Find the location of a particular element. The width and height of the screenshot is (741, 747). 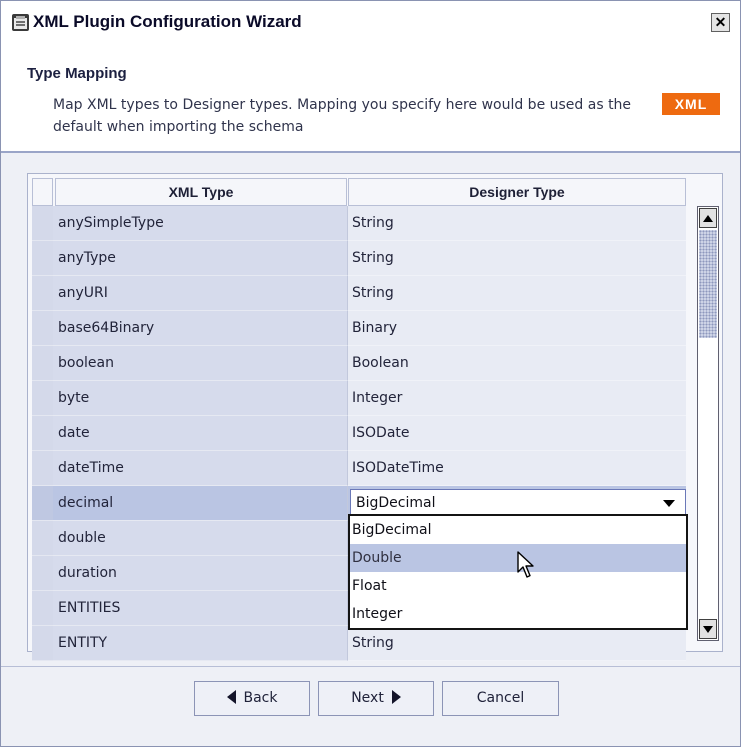

designer-type-cell: Integer is located at coordinates (517, 398).